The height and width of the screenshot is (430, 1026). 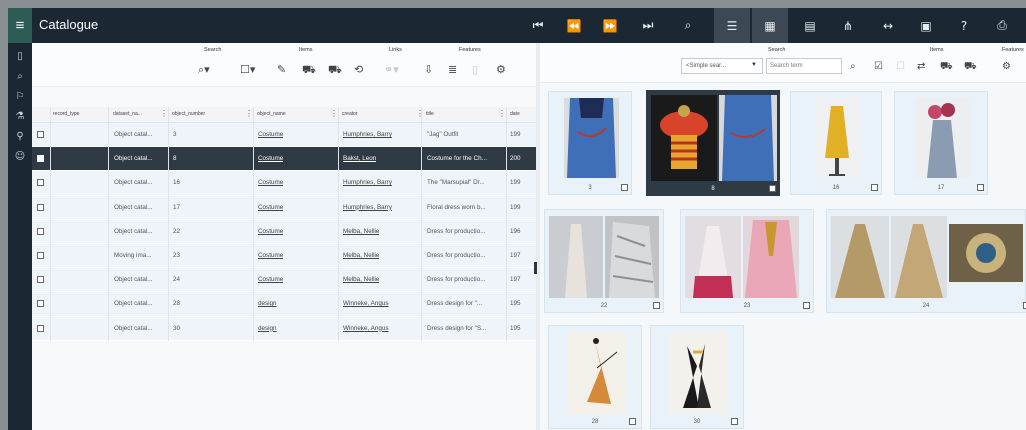 What do you see at coordinates (713, 143) in the screenshot?
I see `gallery-card: 8` at bounding box center [713, 143].